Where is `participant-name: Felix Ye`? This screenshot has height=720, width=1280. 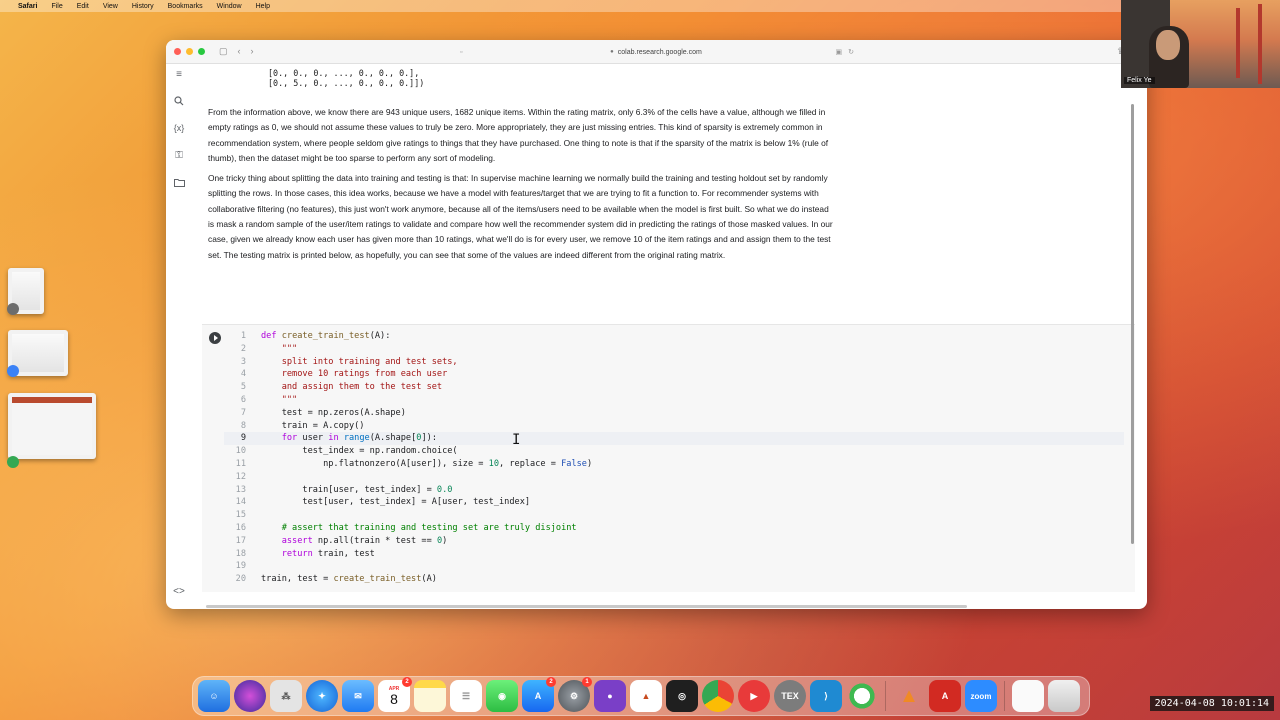
participant-name: Felix Ye is located at coordinates (1139, 80).